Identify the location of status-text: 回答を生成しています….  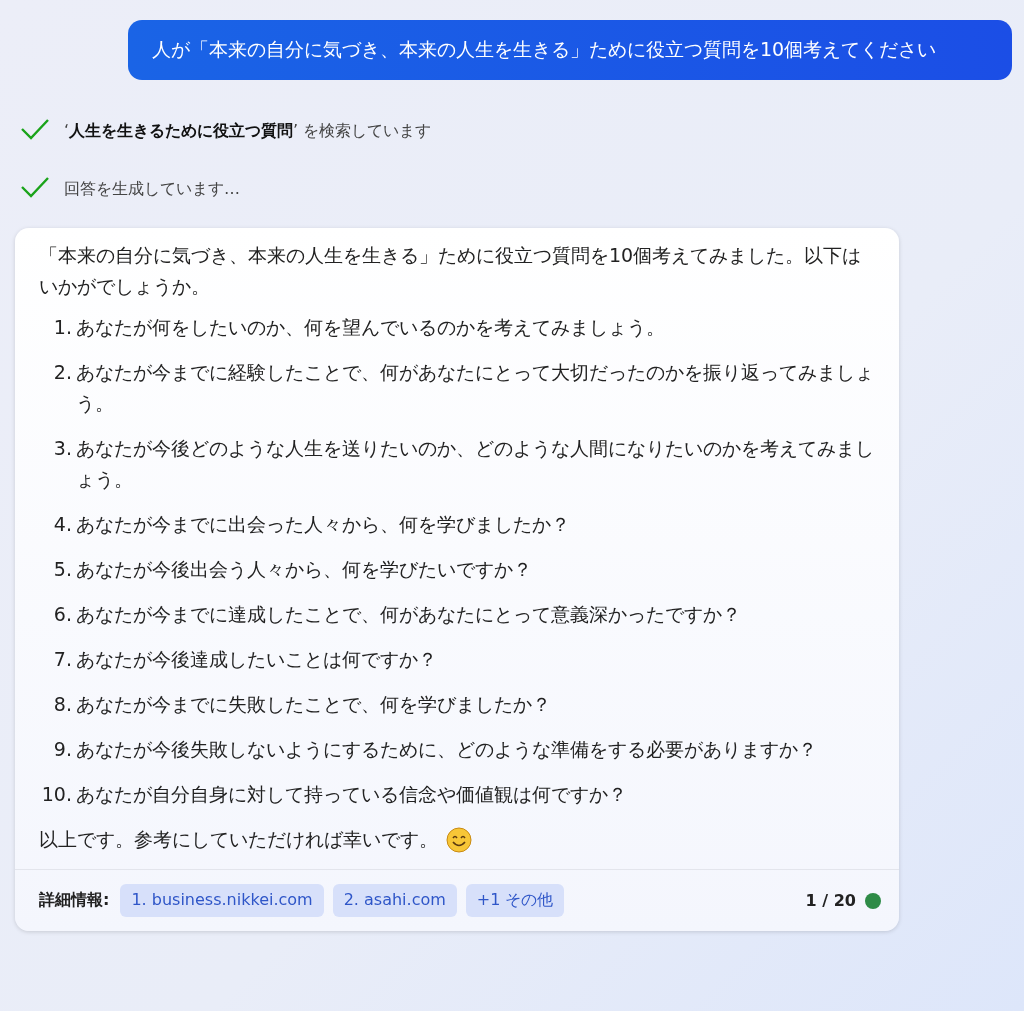
(152, 189).